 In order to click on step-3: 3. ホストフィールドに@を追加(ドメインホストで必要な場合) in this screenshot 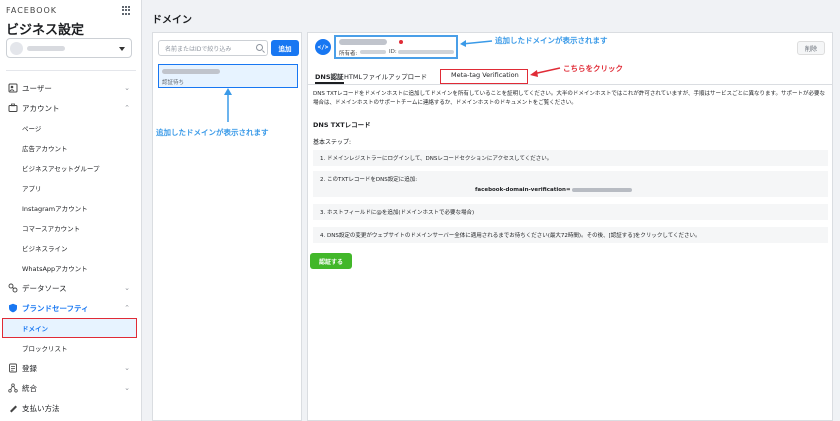, I will do `click(570, 212)`.